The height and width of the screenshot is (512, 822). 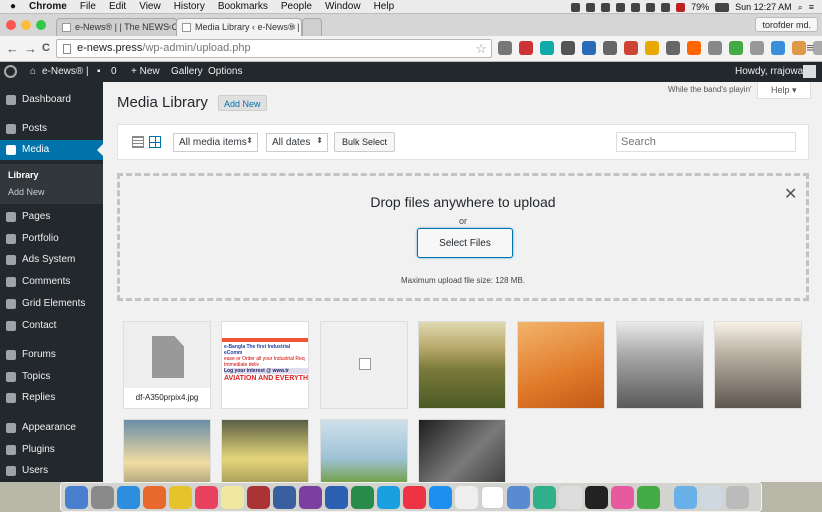 I want to click on back-button: ←, so click(x=12, y=48).